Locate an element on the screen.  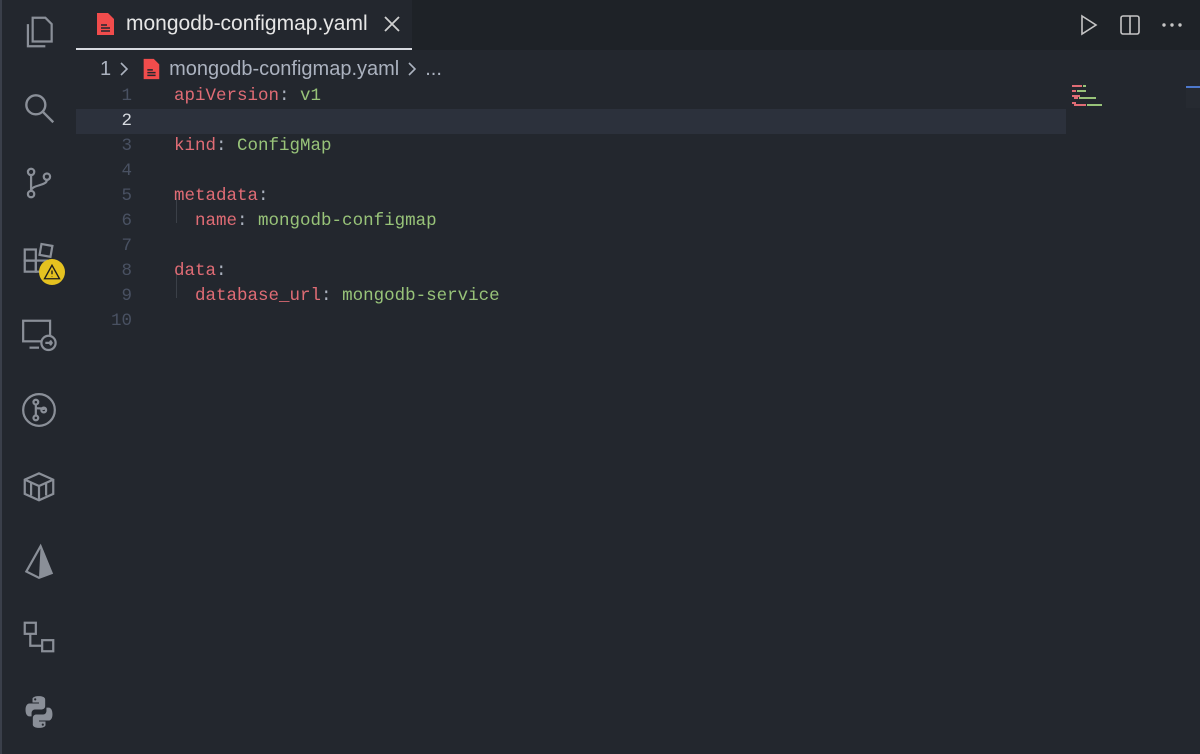
yaml-key: data is located at coordinates (195, 271).